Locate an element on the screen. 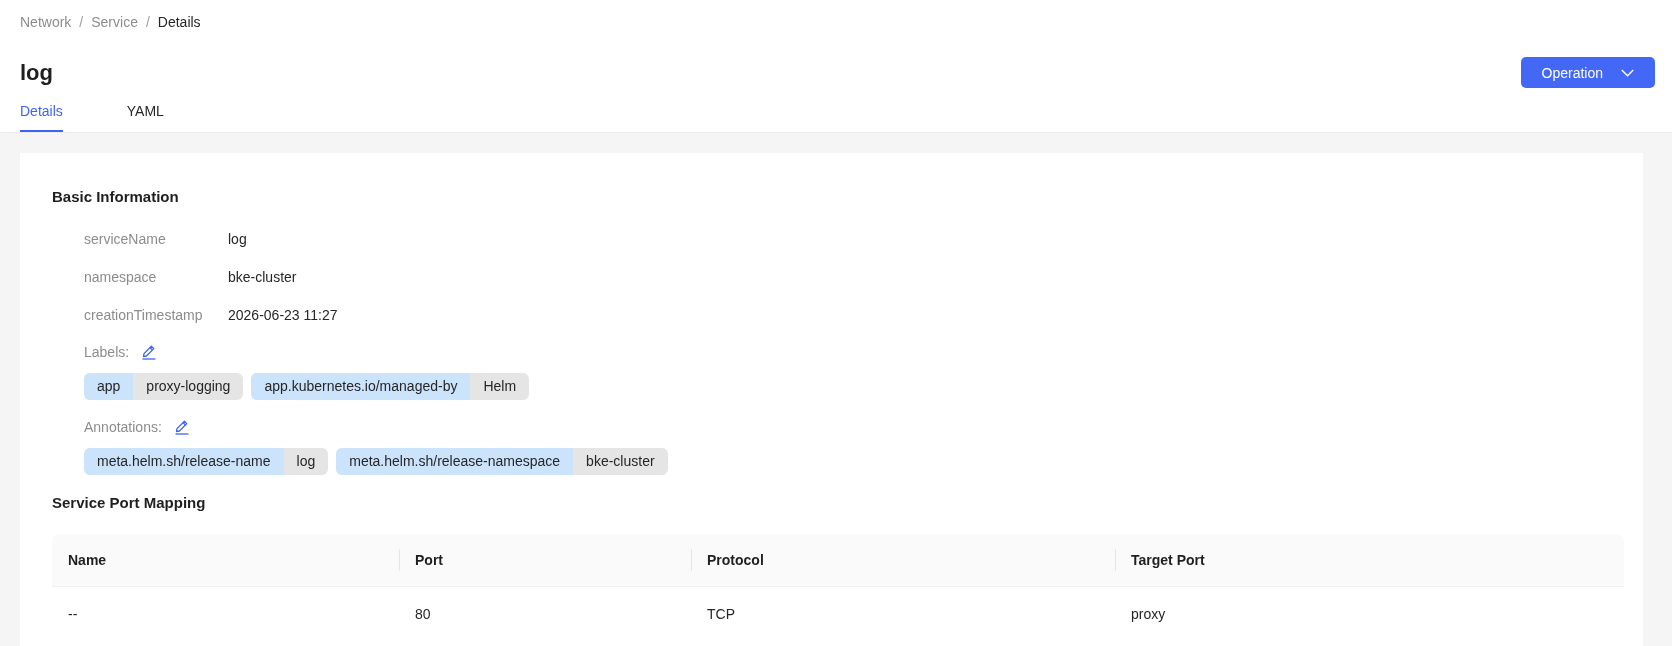 The width and height of the screenshot is (1672, 646). tag-key: app is located at coordinates (109, 386).